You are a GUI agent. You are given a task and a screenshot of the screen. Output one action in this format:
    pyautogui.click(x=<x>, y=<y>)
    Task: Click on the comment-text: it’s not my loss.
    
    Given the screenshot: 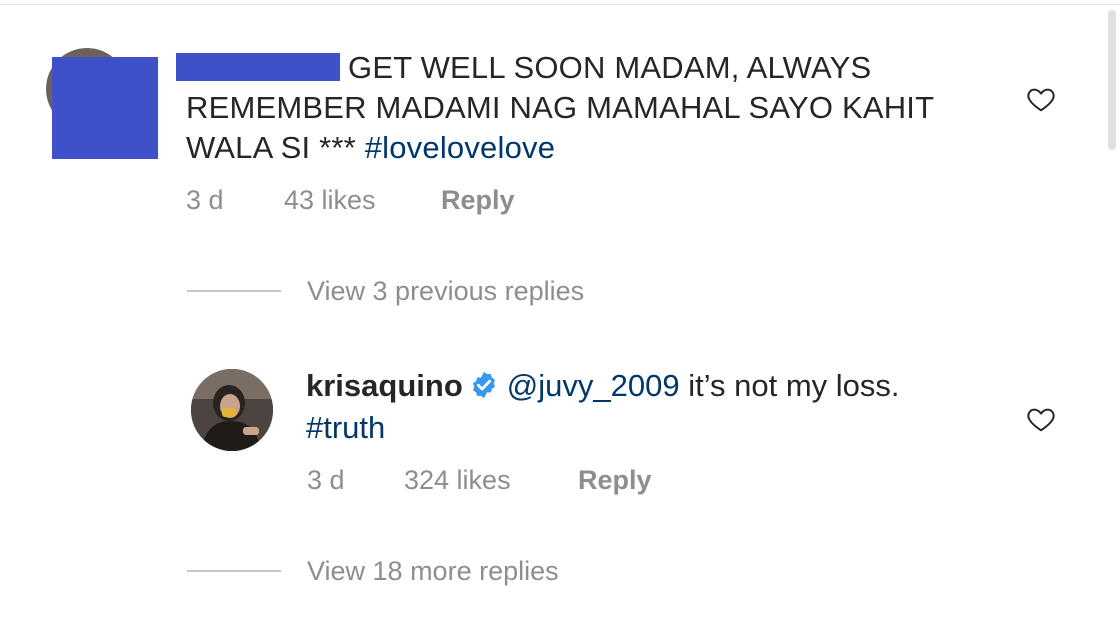 What is the action you would take?
    pyautogui.click(x=789, y=385)
    